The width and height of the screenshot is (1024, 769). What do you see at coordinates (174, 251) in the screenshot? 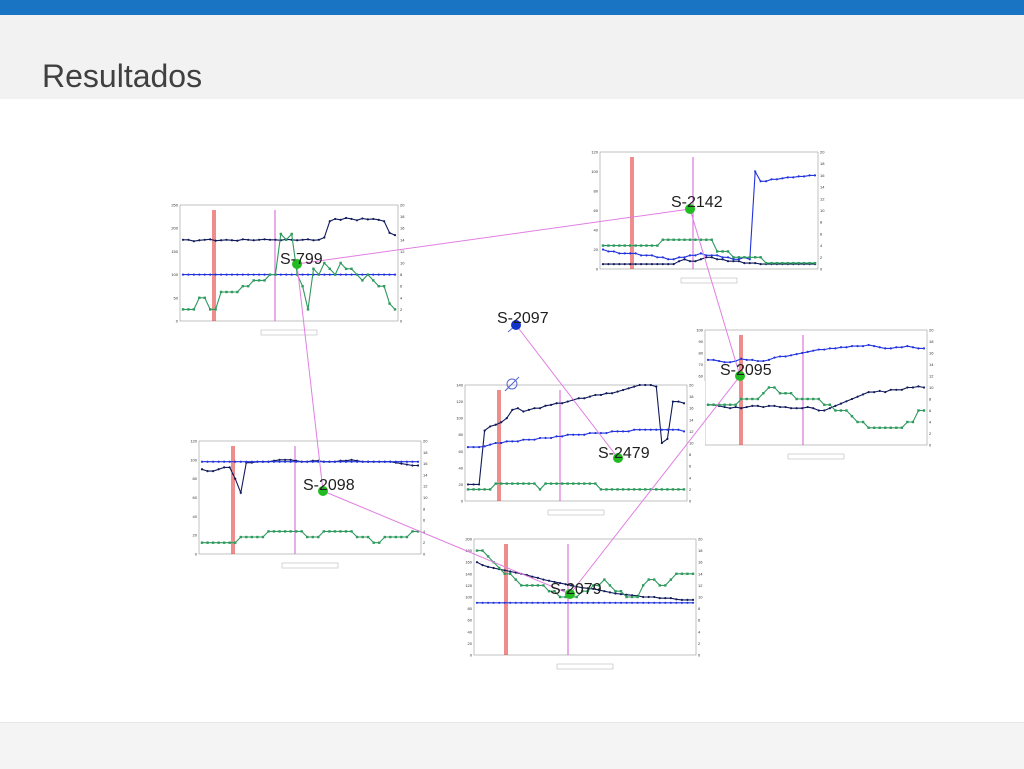
I see `y-tick-label: 150` at bounding box center [174, 251].